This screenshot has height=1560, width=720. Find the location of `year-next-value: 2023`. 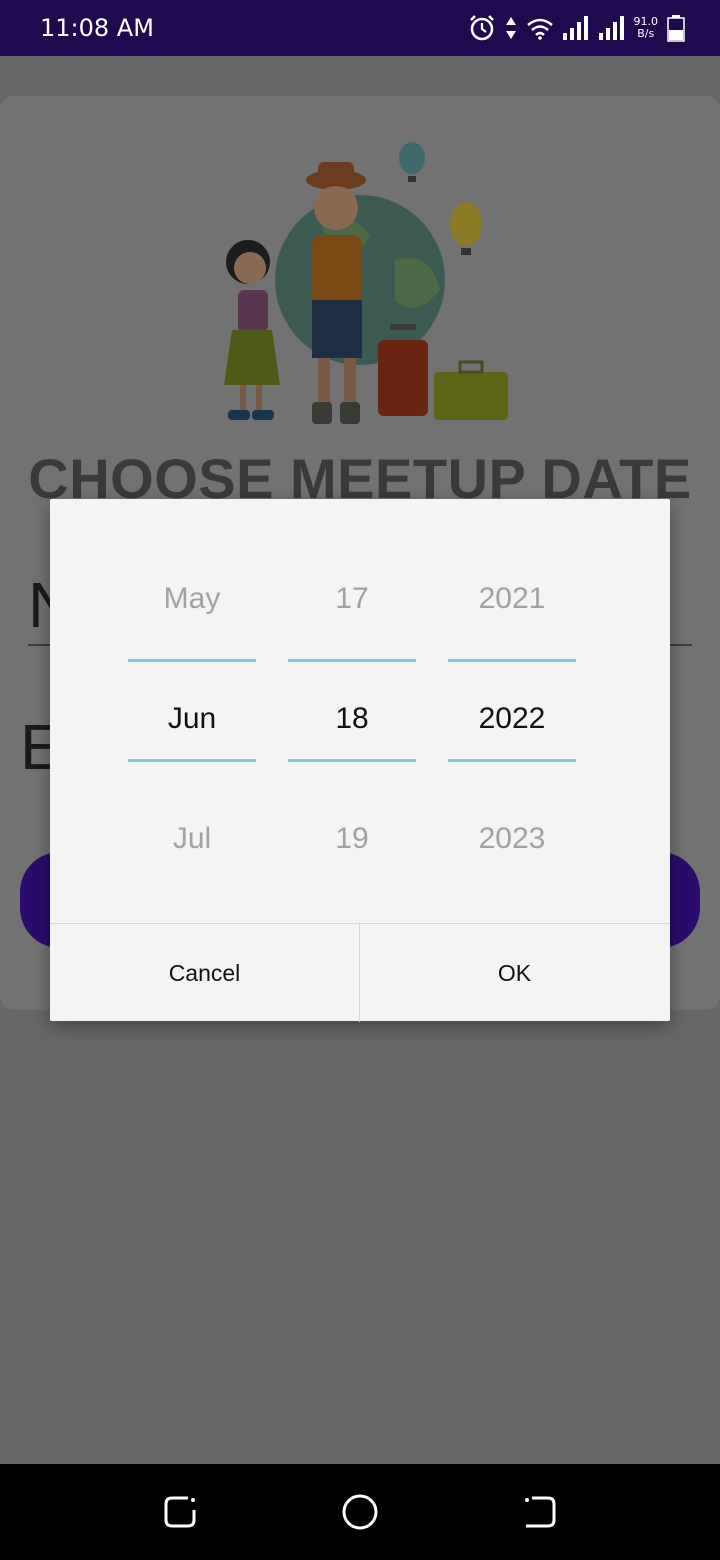

year-next-value: 2023 is located at coordinates (512, 839).